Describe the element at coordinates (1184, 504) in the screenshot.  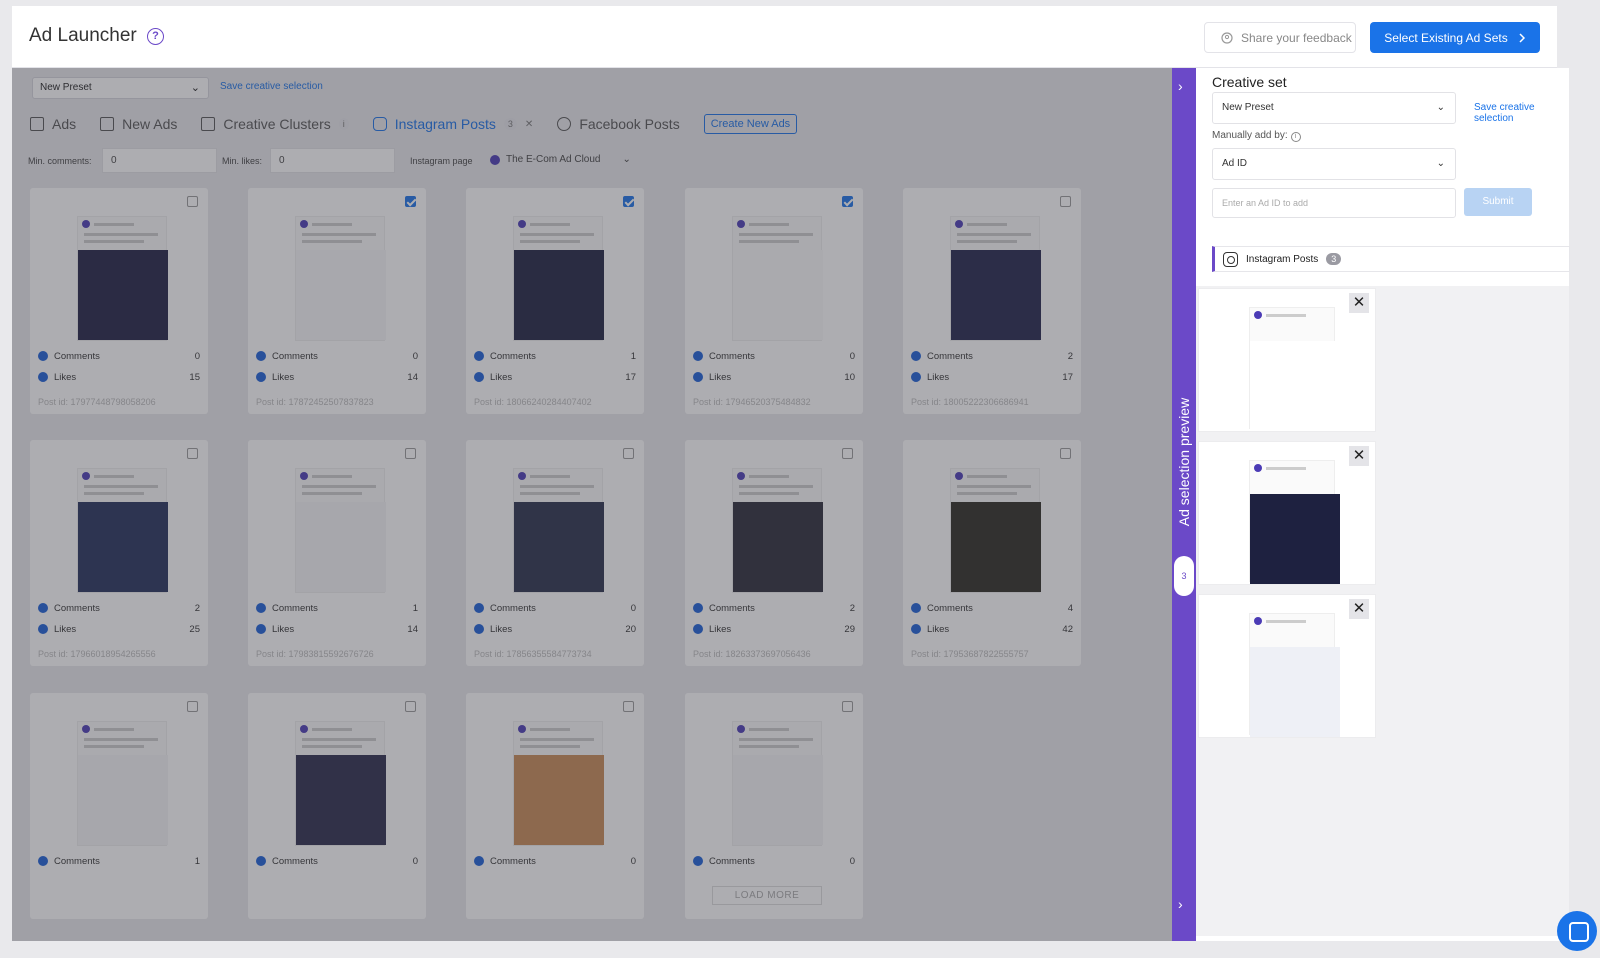
I see `ad-selection-preview-strip: › Ad selection preview 3 ›` at that location.